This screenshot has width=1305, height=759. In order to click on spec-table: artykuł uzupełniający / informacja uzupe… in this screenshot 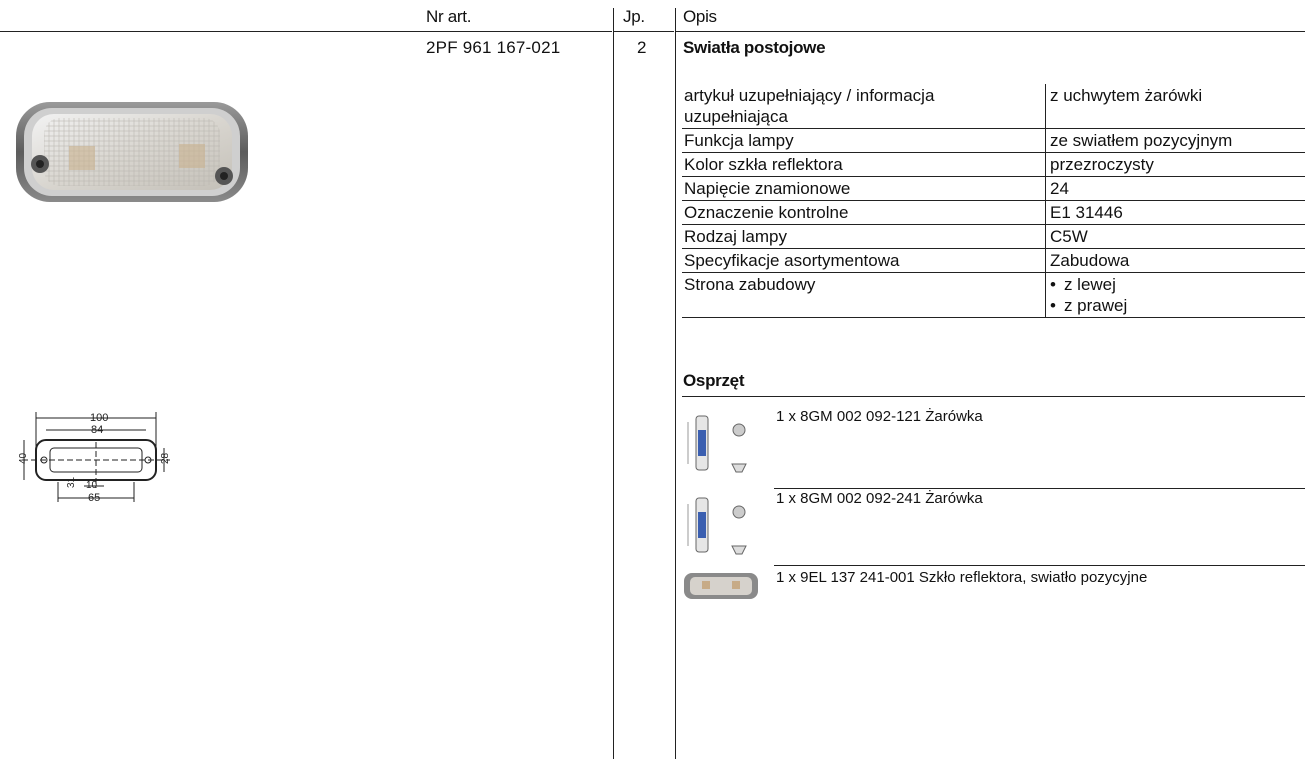, I will do `click(993, 201)`.